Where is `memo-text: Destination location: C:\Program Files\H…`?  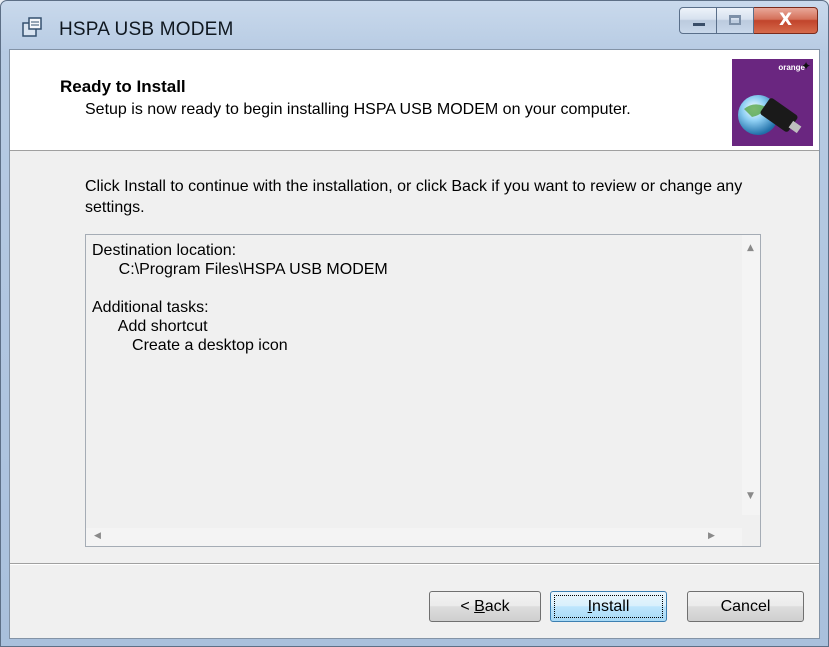
memo-text: Destination location: C:\Program Files\H… is located at coordinates (240, 298).